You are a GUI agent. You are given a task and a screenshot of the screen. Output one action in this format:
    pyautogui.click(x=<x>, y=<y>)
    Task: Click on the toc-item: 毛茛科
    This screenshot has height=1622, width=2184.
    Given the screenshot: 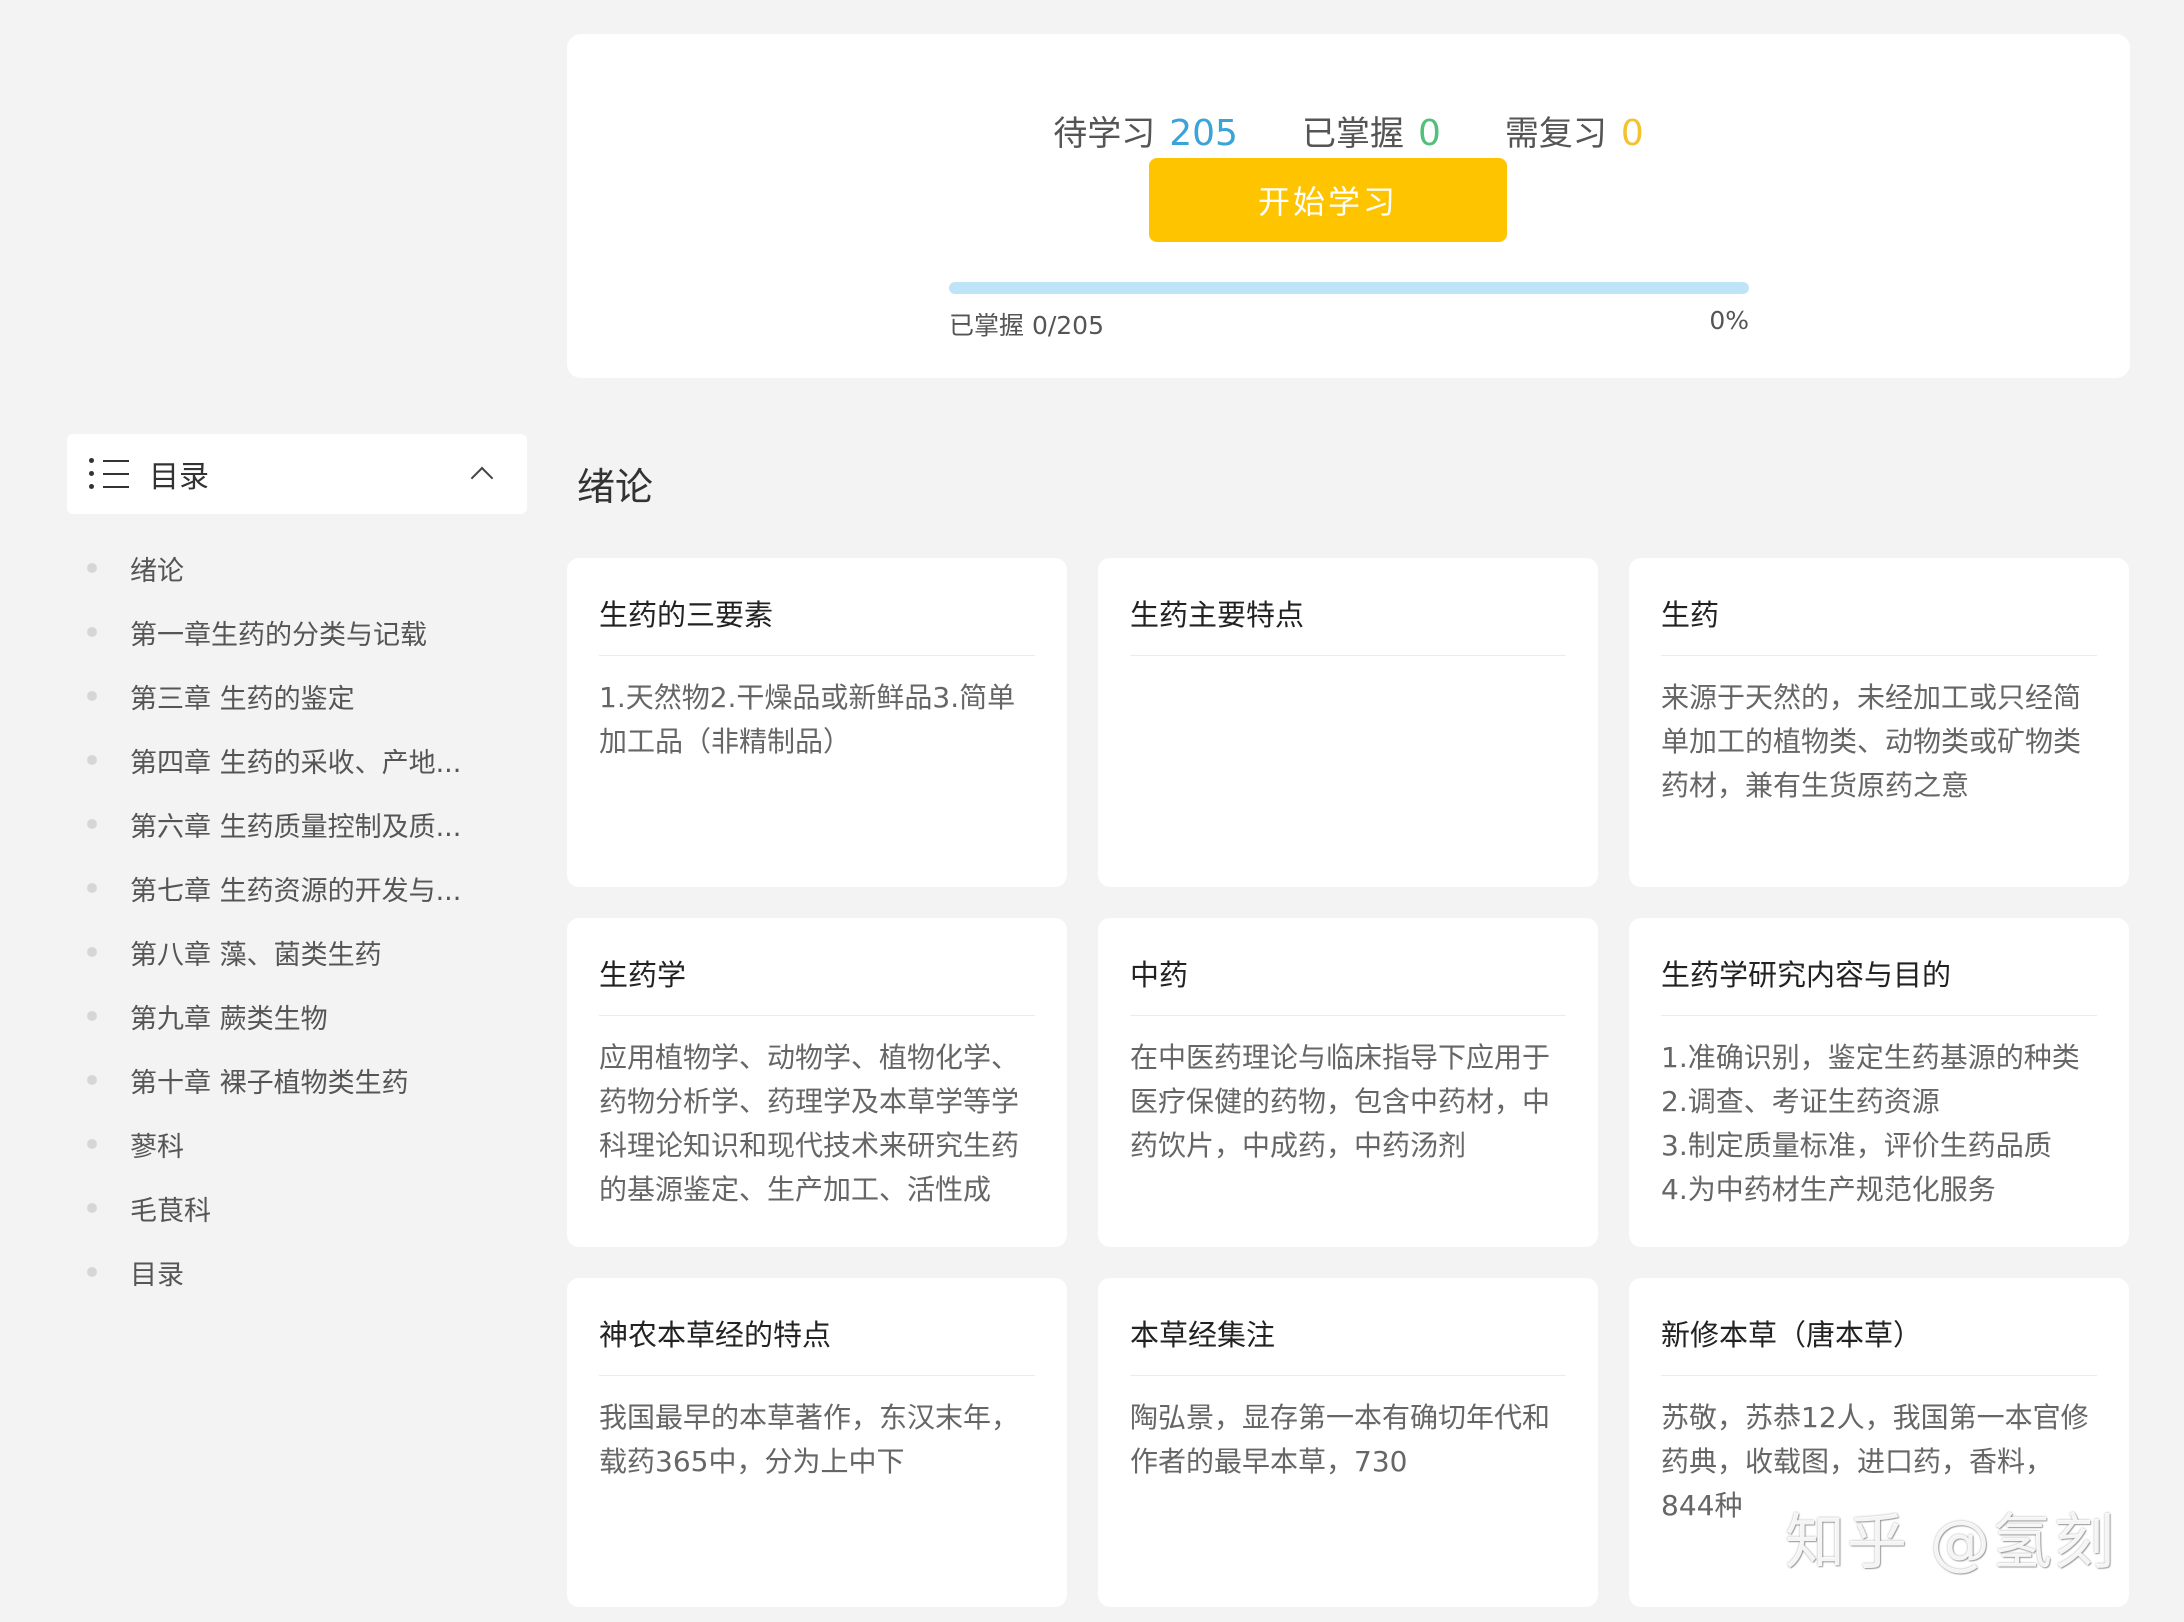 What is the action you would take?
    pyautogui.click(x=297, y=1208)
    